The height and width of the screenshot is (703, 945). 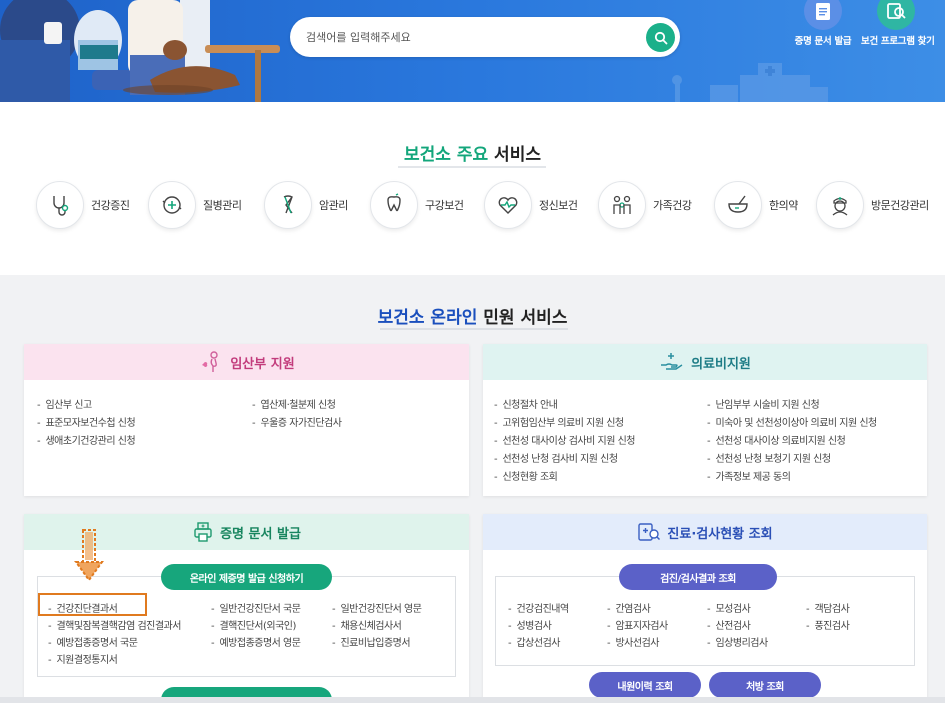 What do you see at coordinates (698, 577) in the screenshot?
I see `exam-result-button: 검진/검사결과 조회` at bounding box center [698, 577].